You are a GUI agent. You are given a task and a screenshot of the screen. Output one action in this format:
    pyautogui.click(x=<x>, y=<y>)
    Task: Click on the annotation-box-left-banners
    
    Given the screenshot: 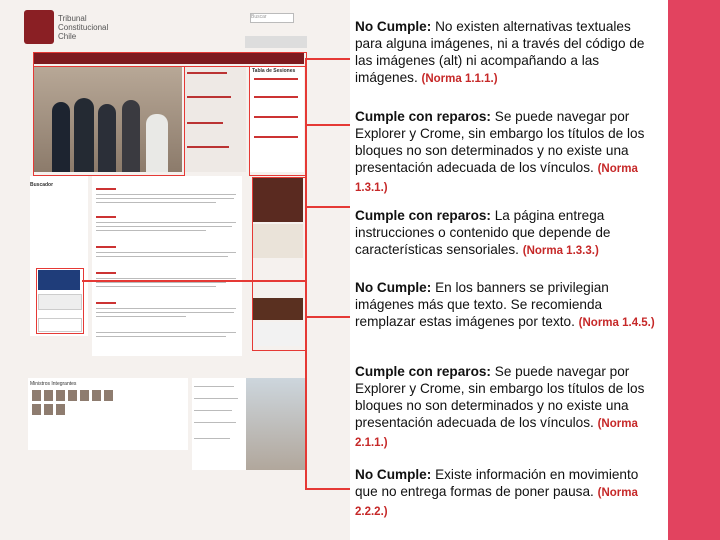 What is the action you would take?
    pyautogui.click(x=60, y=301)
    